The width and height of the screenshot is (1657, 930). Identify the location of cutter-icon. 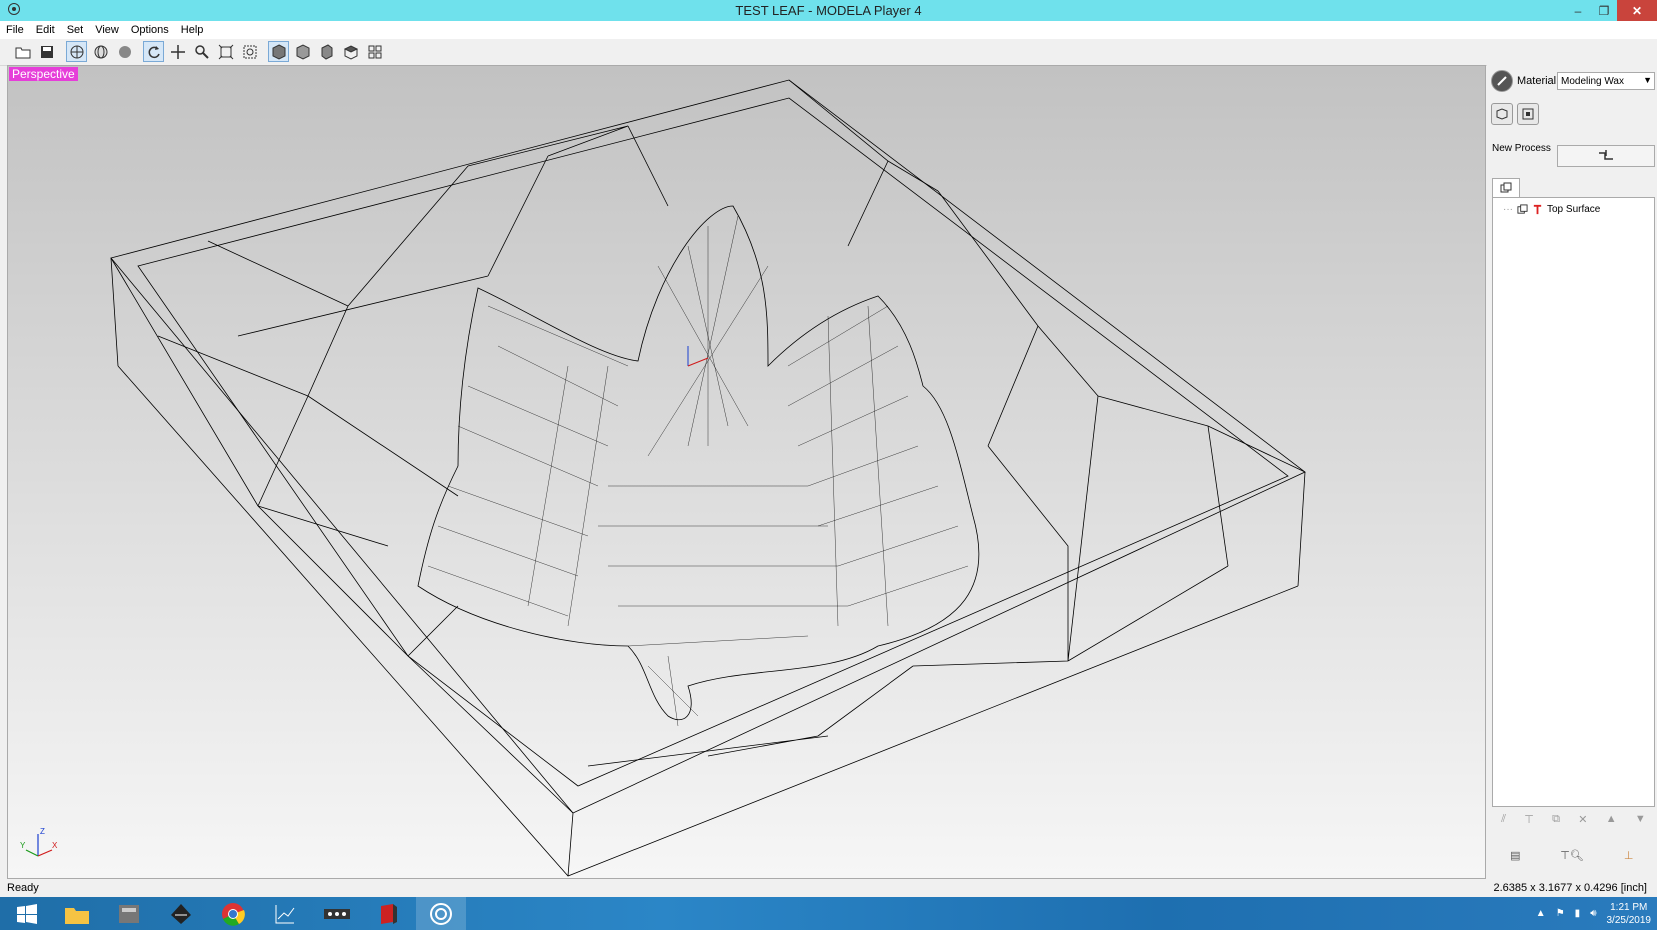
(337, 913).